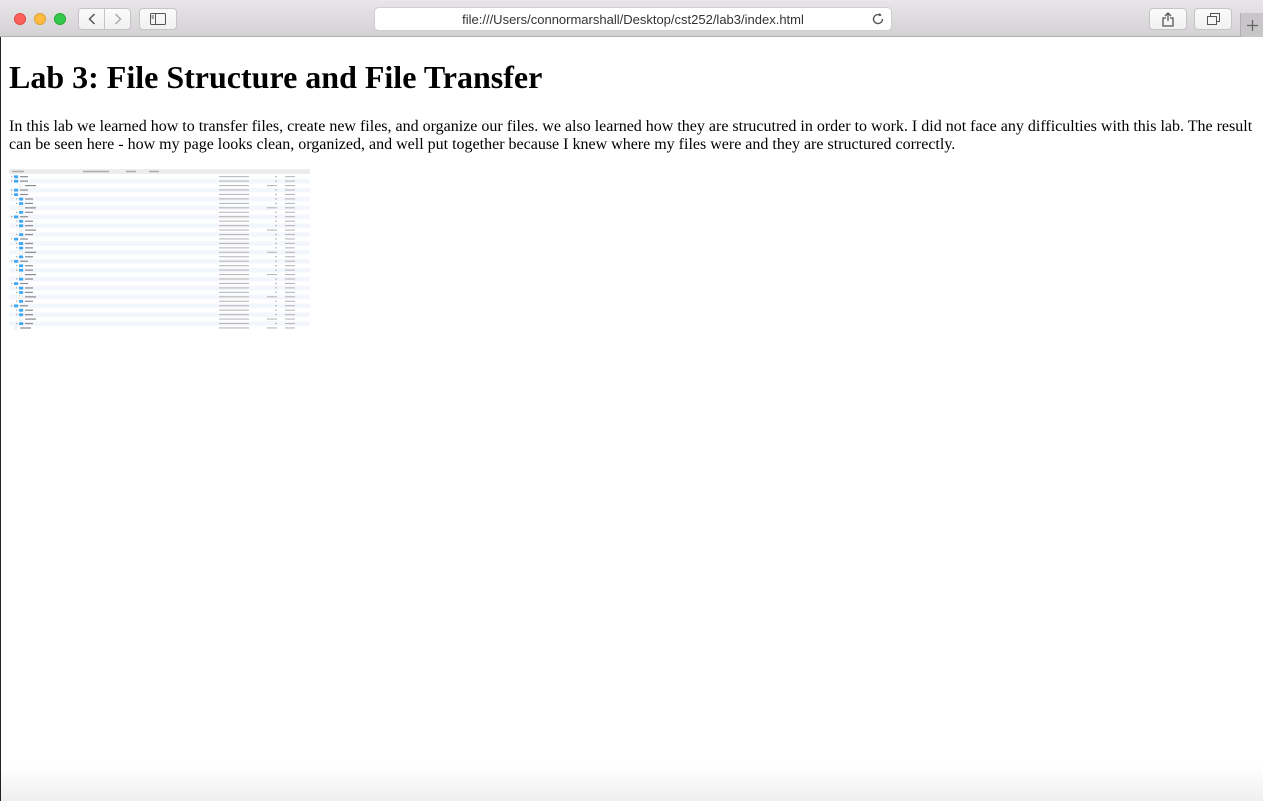  I want to click on zoom-window-button, so click(60, 19).